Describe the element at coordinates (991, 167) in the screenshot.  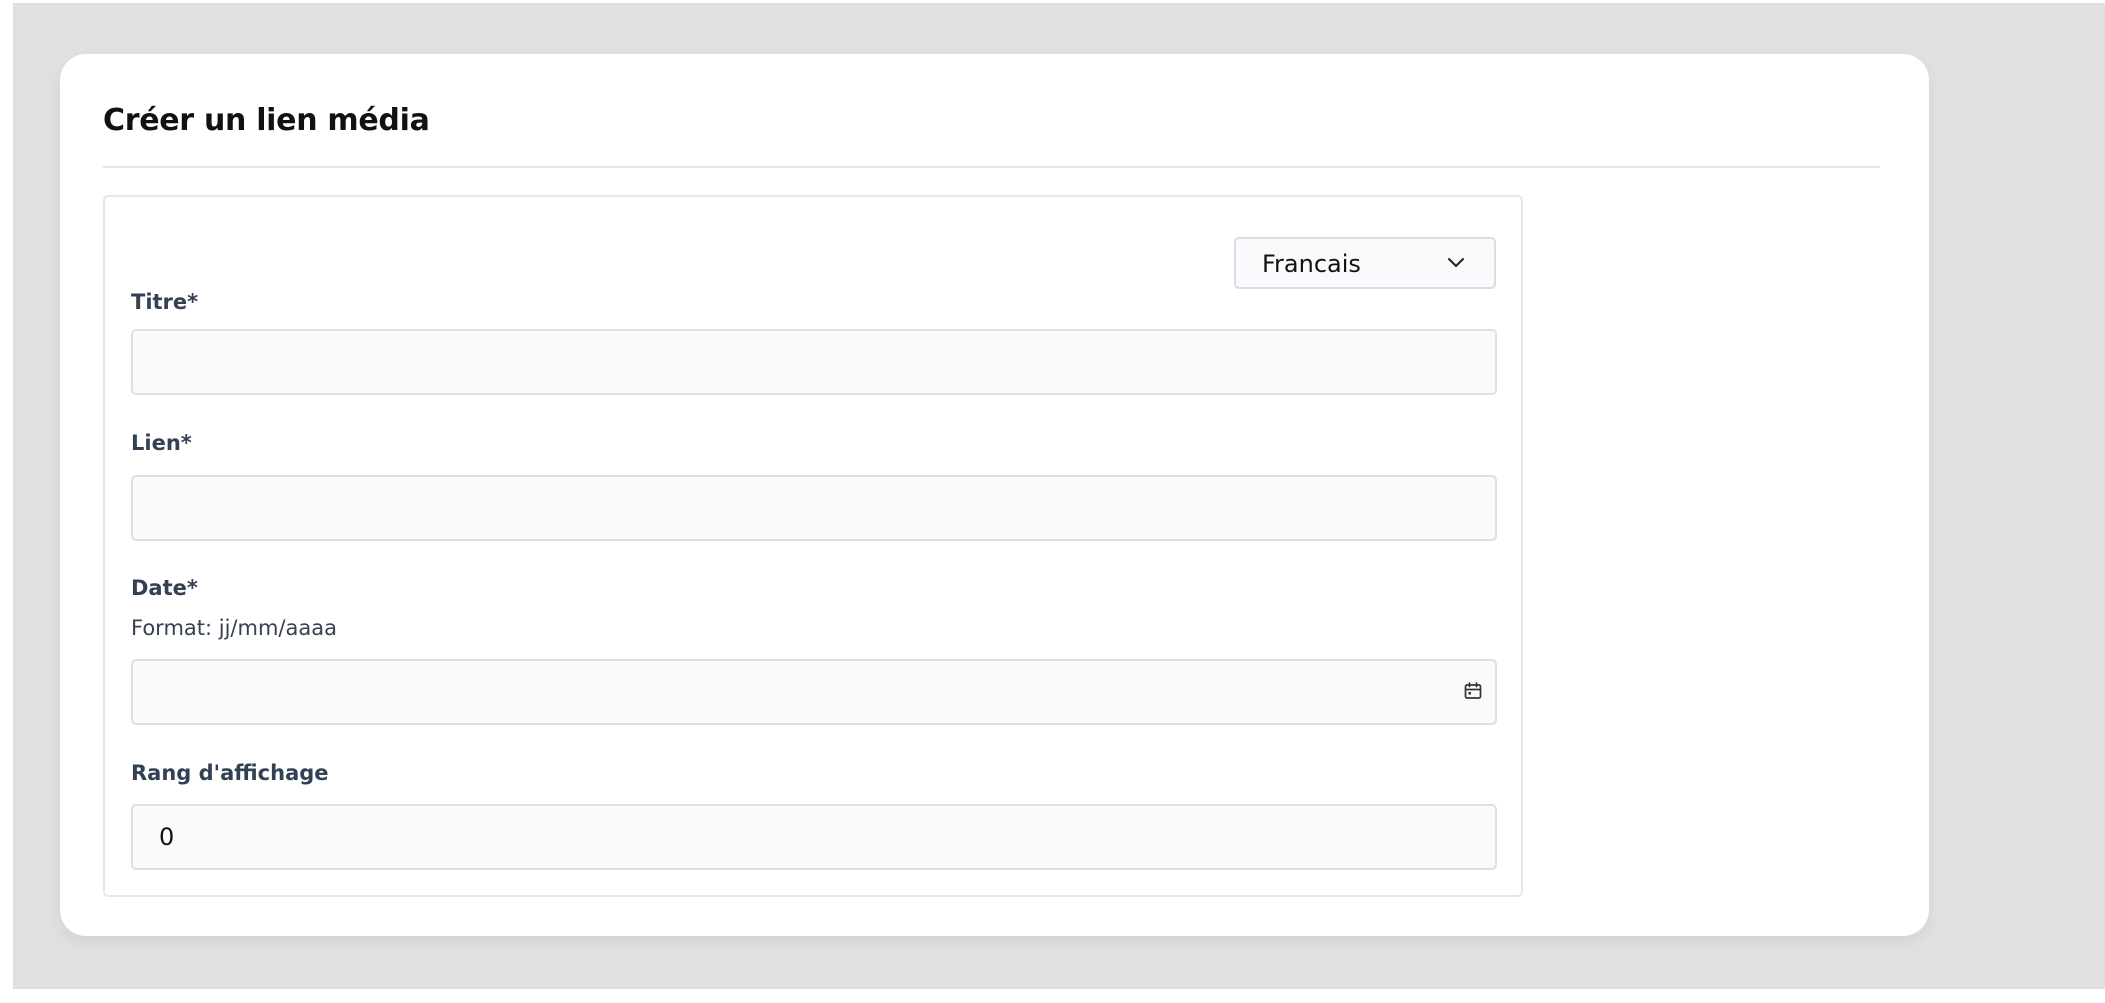
I see `title-divider` at that location.